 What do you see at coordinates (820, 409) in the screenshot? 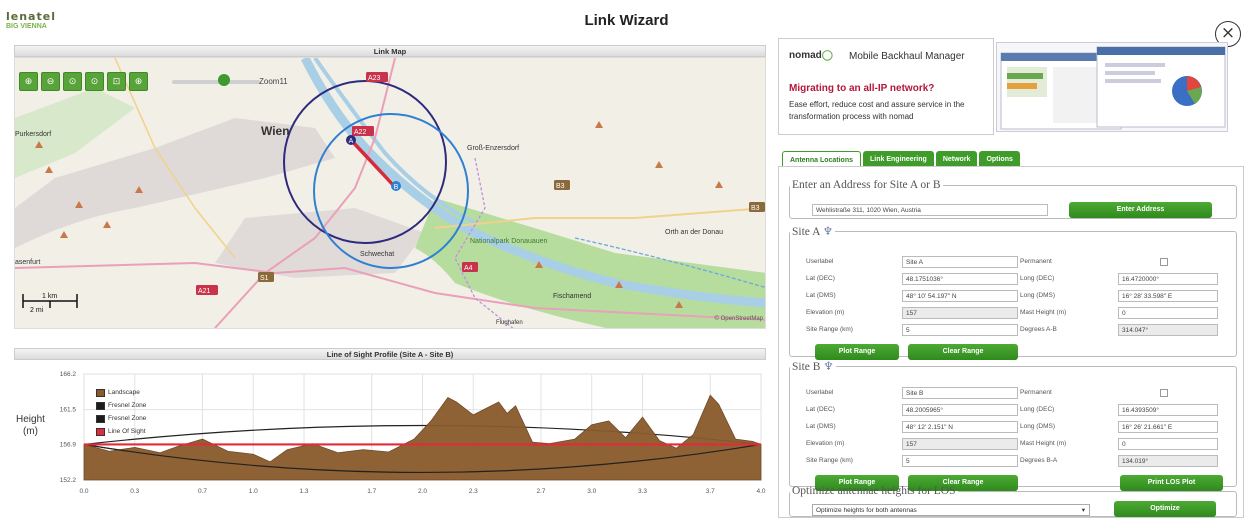
I see `field-label: Lat (DEC)` at bounding box center [820, 409].